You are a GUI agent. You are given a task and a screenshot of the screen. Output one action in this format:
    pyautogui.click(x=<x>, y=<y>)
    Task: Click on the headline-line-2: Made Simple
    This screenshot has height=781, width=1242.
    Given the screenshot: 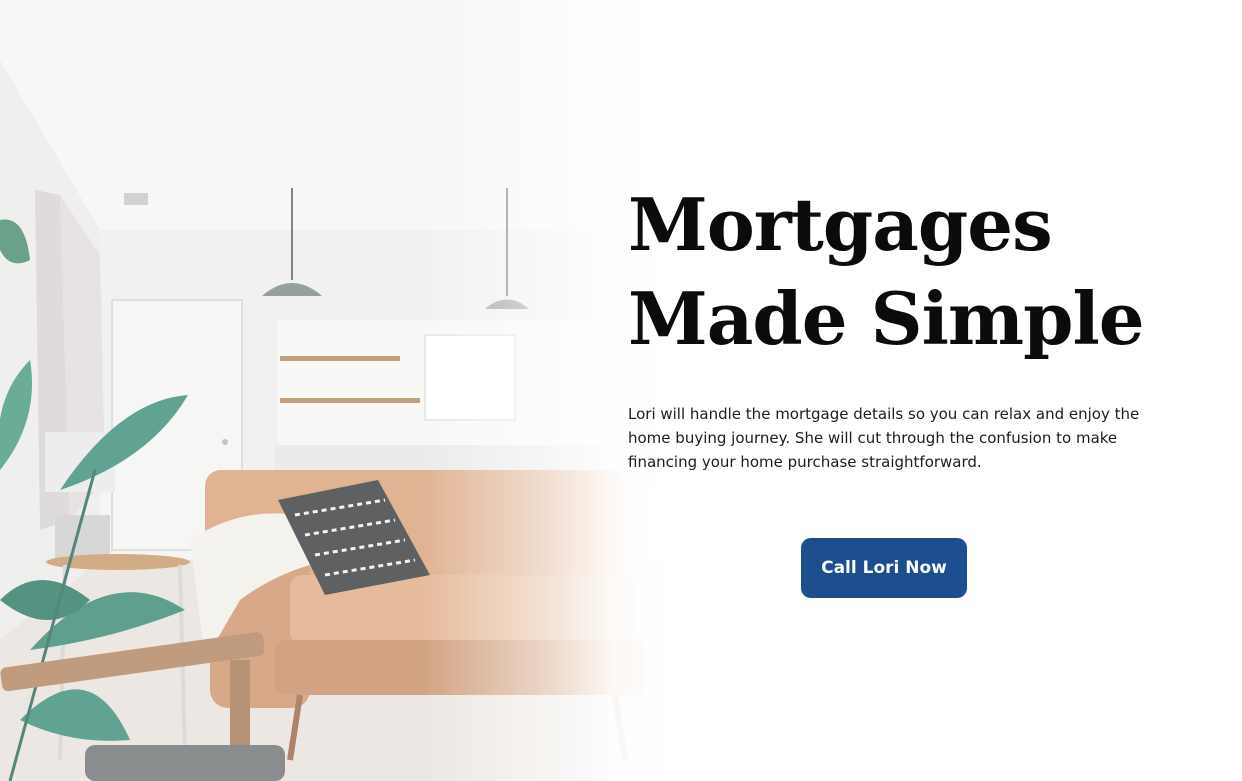 What is the action you would take?
    pyautogui.click(x=886, y=318)
    